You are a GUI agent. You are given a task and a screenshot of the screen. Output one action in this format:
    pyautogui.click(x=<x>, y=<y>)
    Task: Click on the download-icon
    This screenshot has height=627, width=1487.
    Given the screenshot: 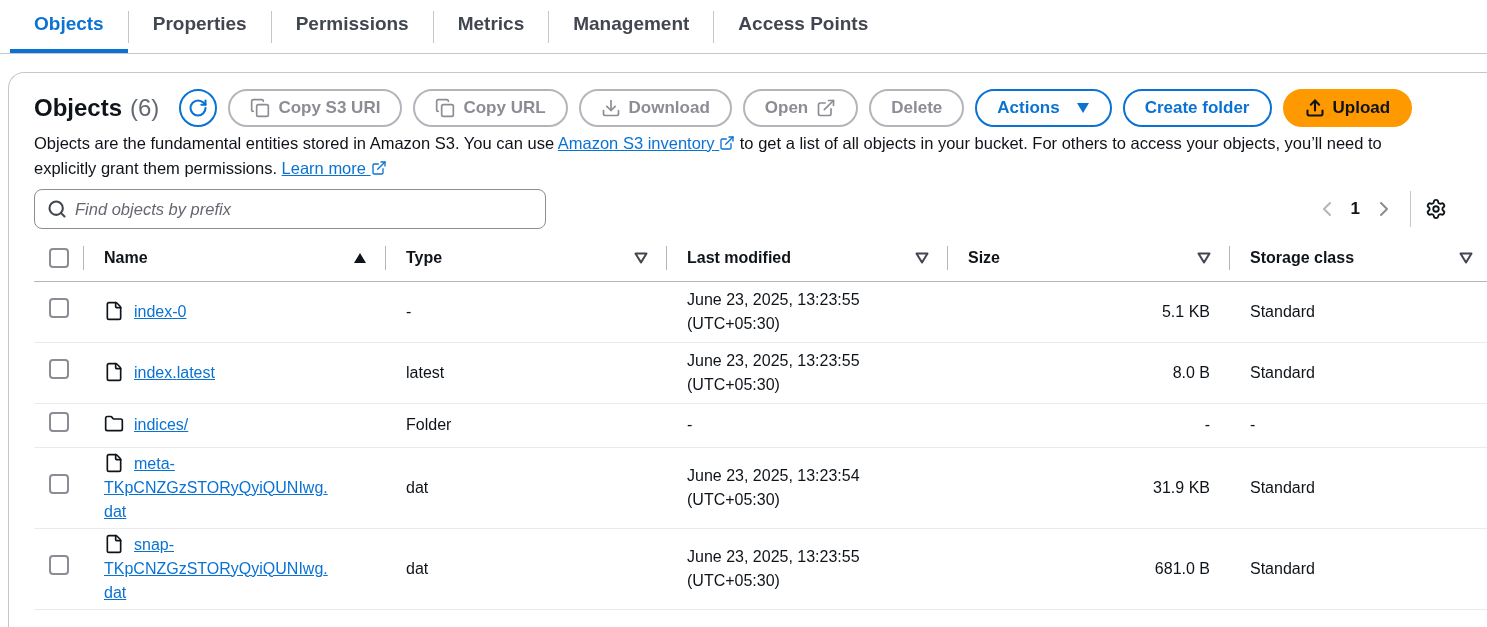 What is the action you would take?
    pyautogui.click(x=610, y=108)
    